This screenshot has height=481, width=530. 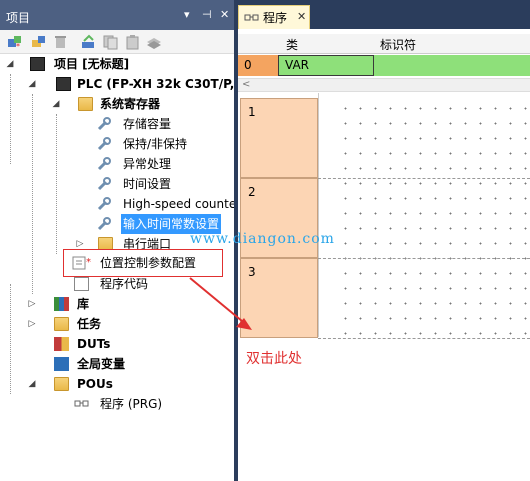 I want to click on close-icon: ✕, so click(x=224, y=14).